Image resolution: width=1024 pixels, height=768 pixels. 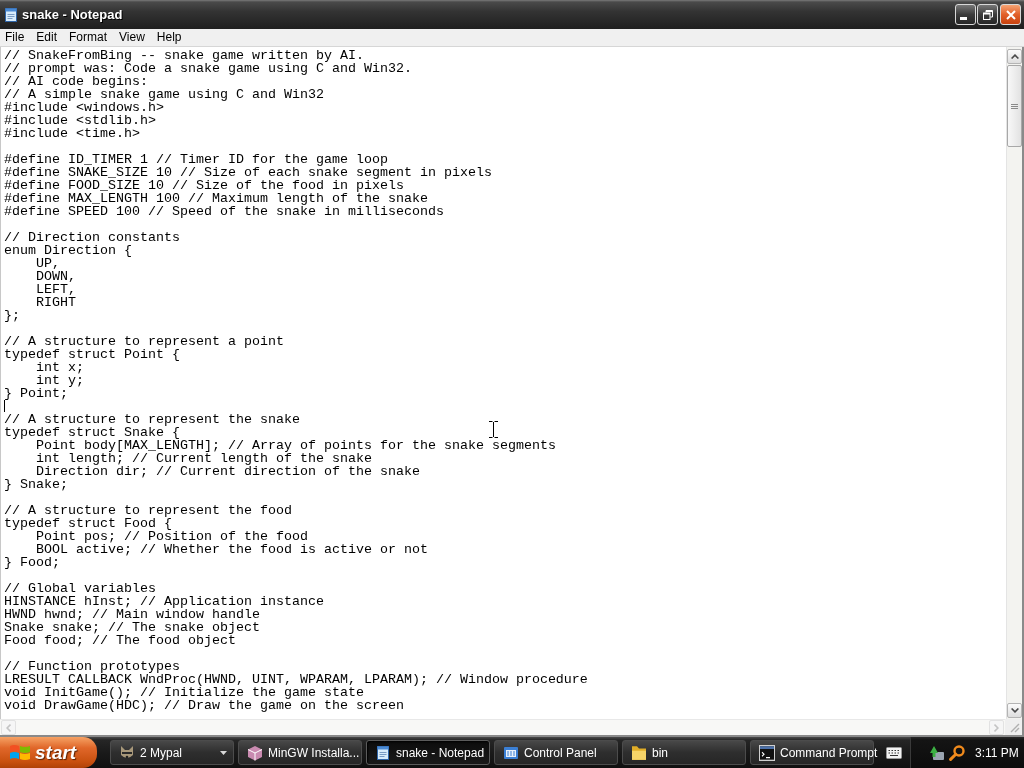 I want to click on code-line: };, so click(x=12, y=315).